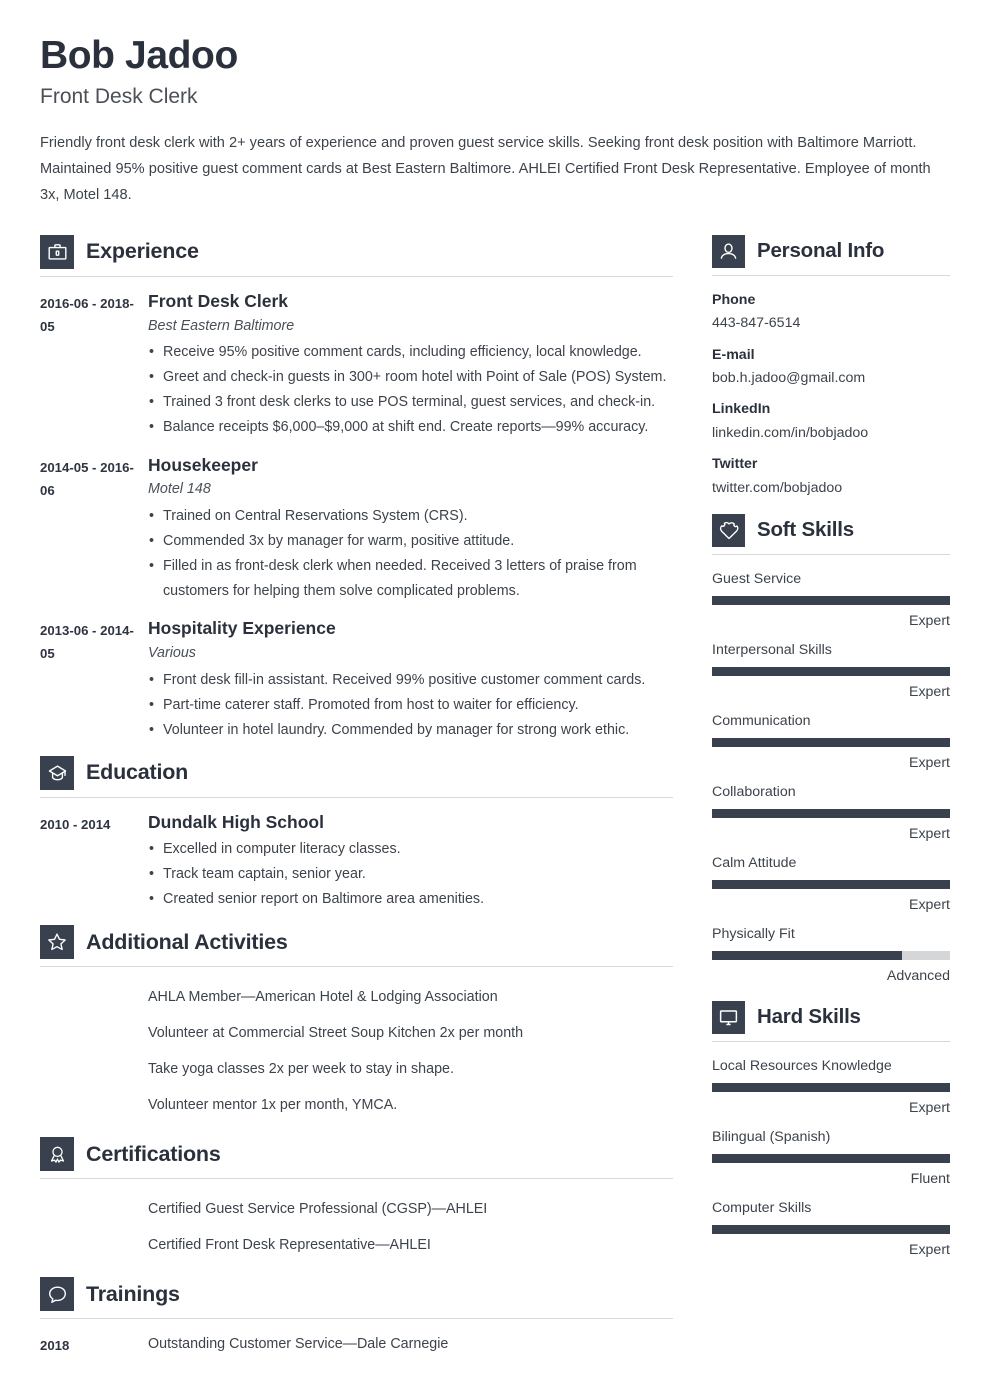 This screenshot has height=1400, width=990. I want to click on skill-name: Bilingual (Spanish), so click(771, 1137).